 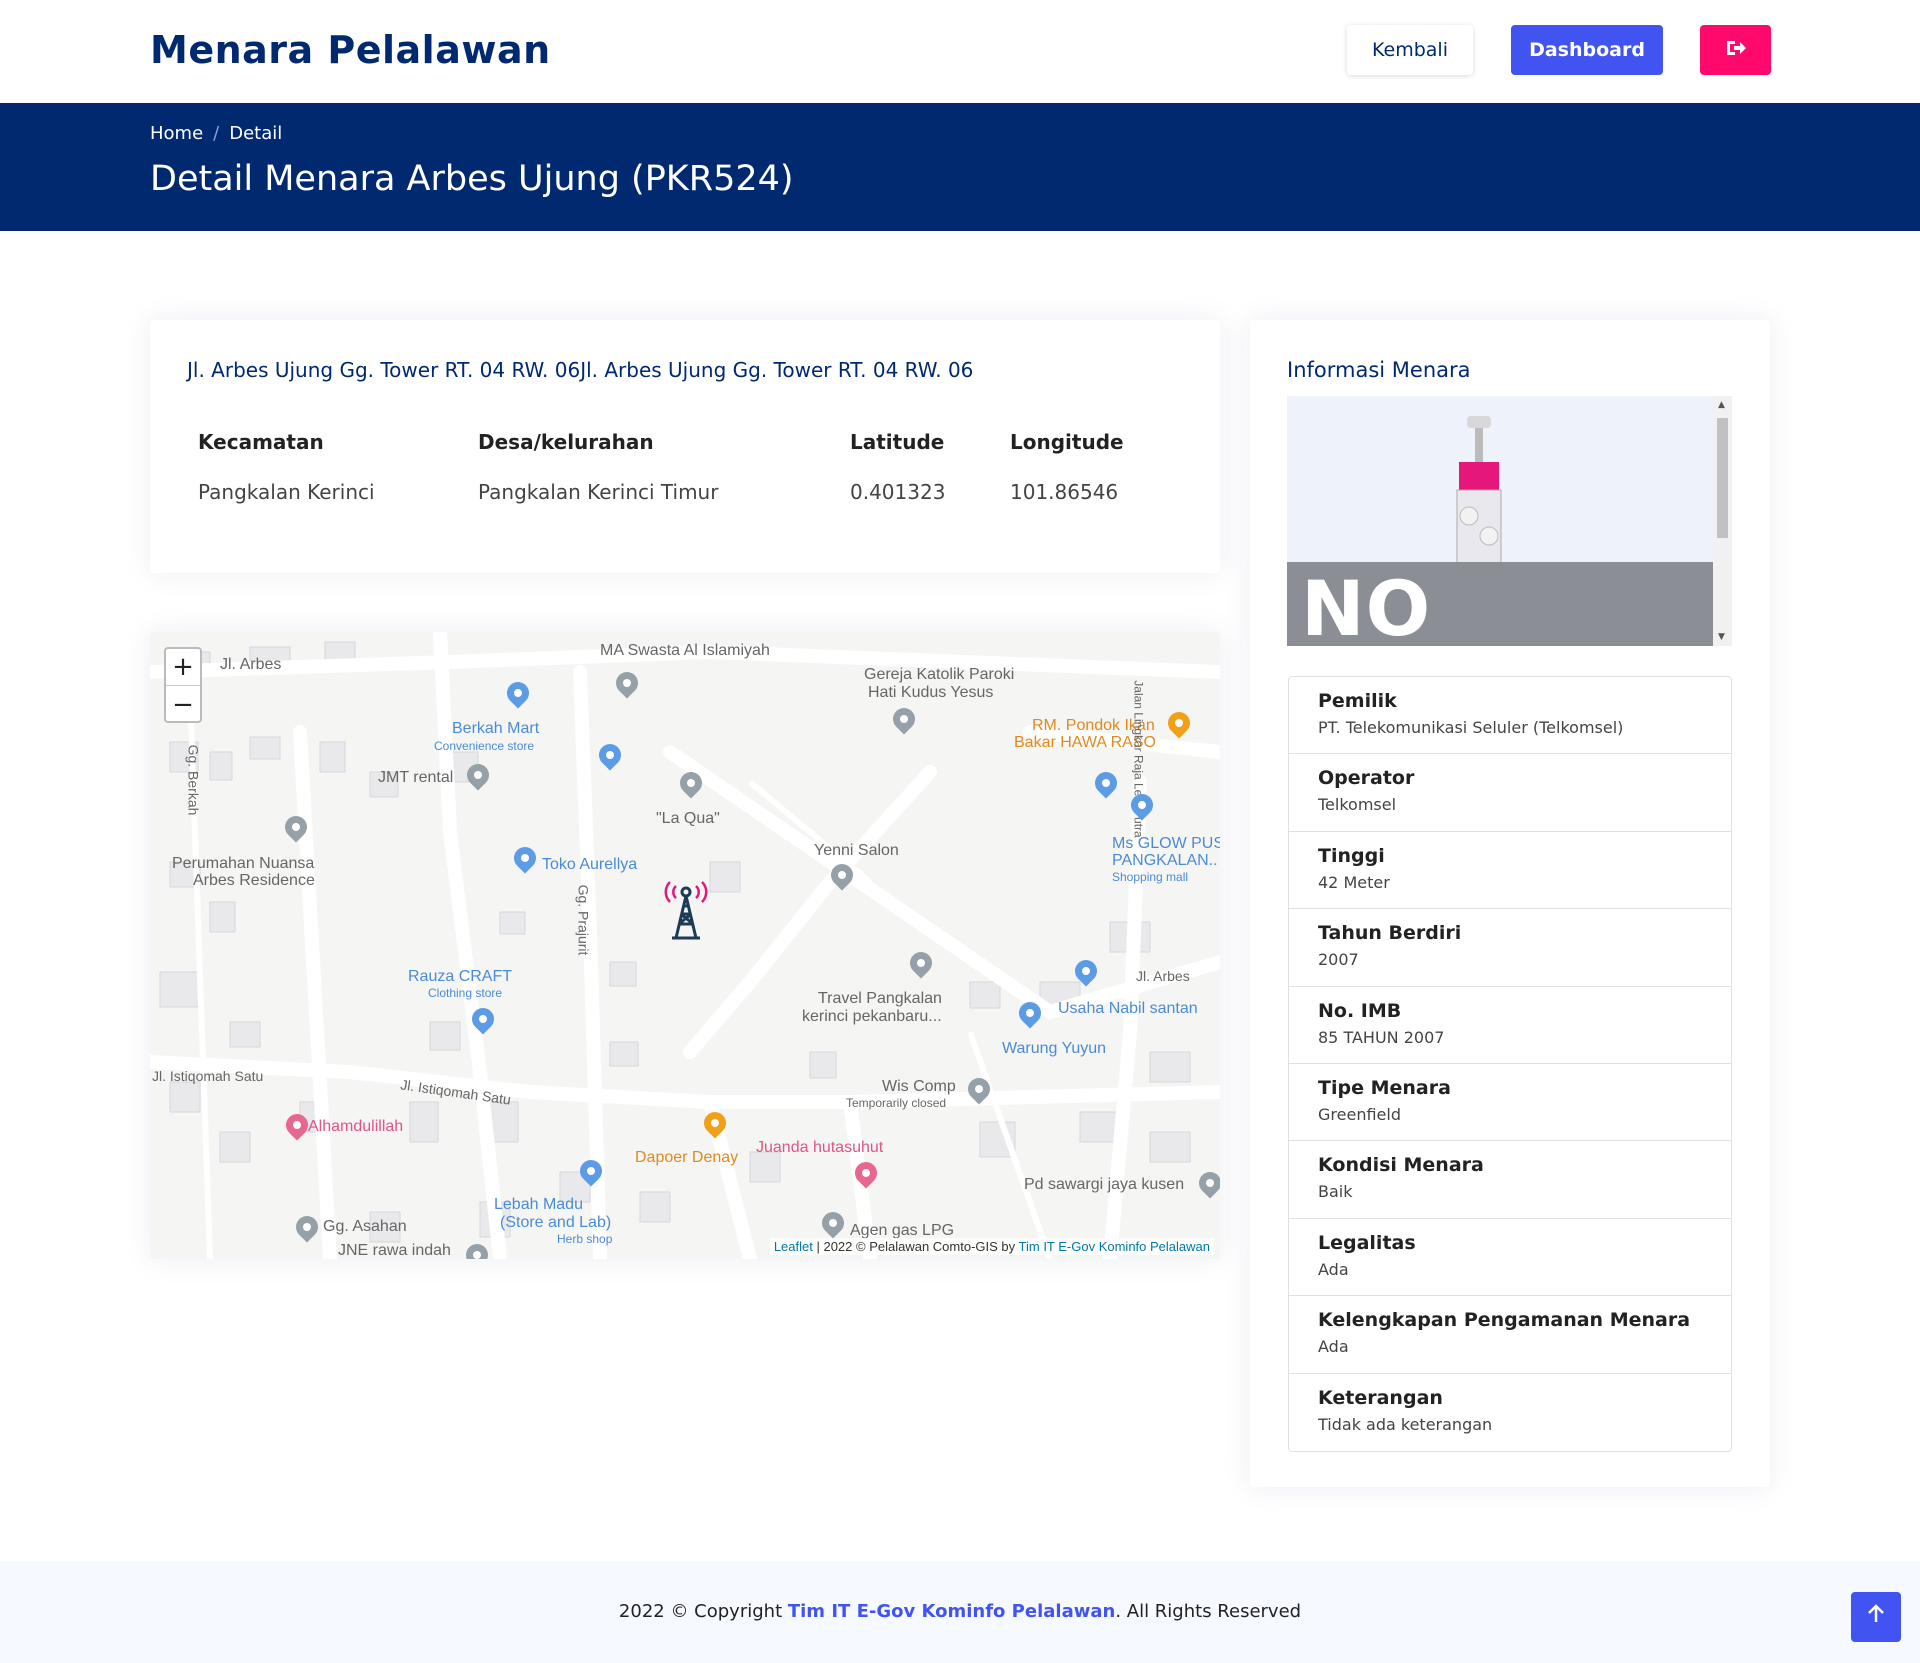 I want to click on list-item-tahun-berdiri: Tahun Berdiri 2007, so click(x=1510, y=948).